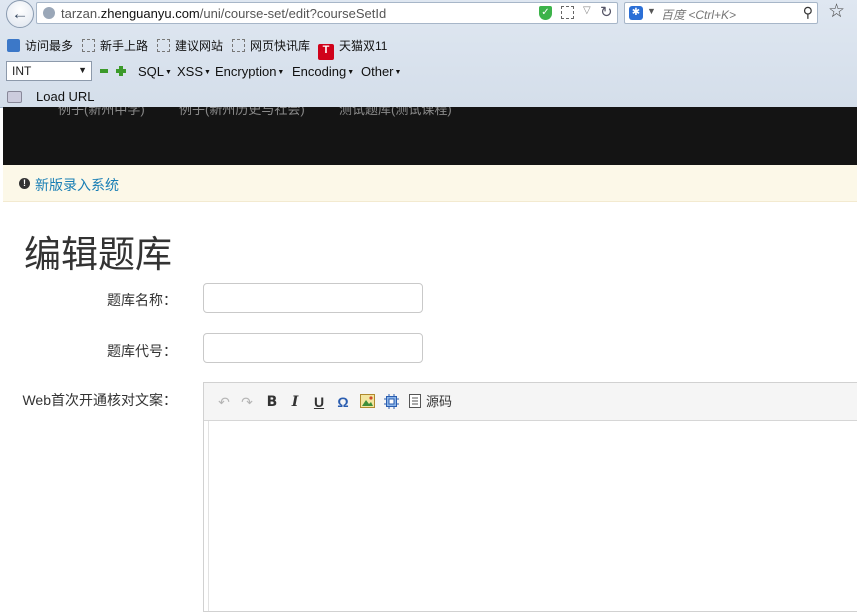 Image resolution: width=857 pixels, height=612 pixels. What do you see at coordinates (49, 46) in the screenshot?
I see `bookmark-label: 访问最多` at bounding box center [49, 46].